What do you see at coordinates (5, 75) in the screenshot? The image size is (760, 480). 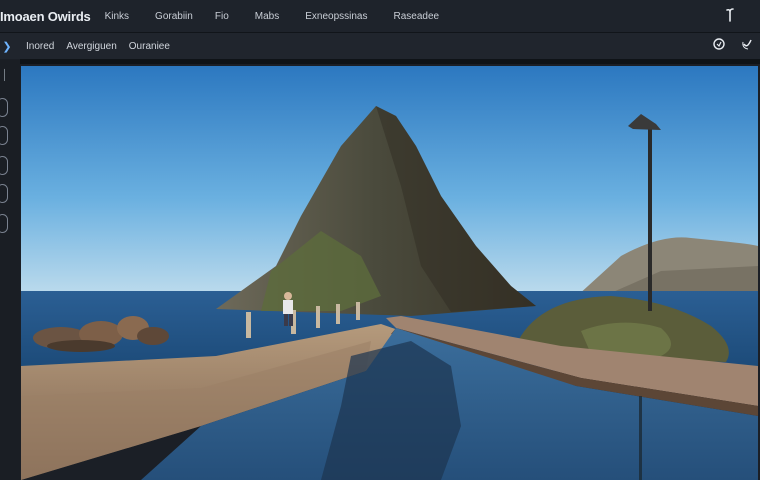 I see `tool-icon: │` at bounding box center [5, 75].